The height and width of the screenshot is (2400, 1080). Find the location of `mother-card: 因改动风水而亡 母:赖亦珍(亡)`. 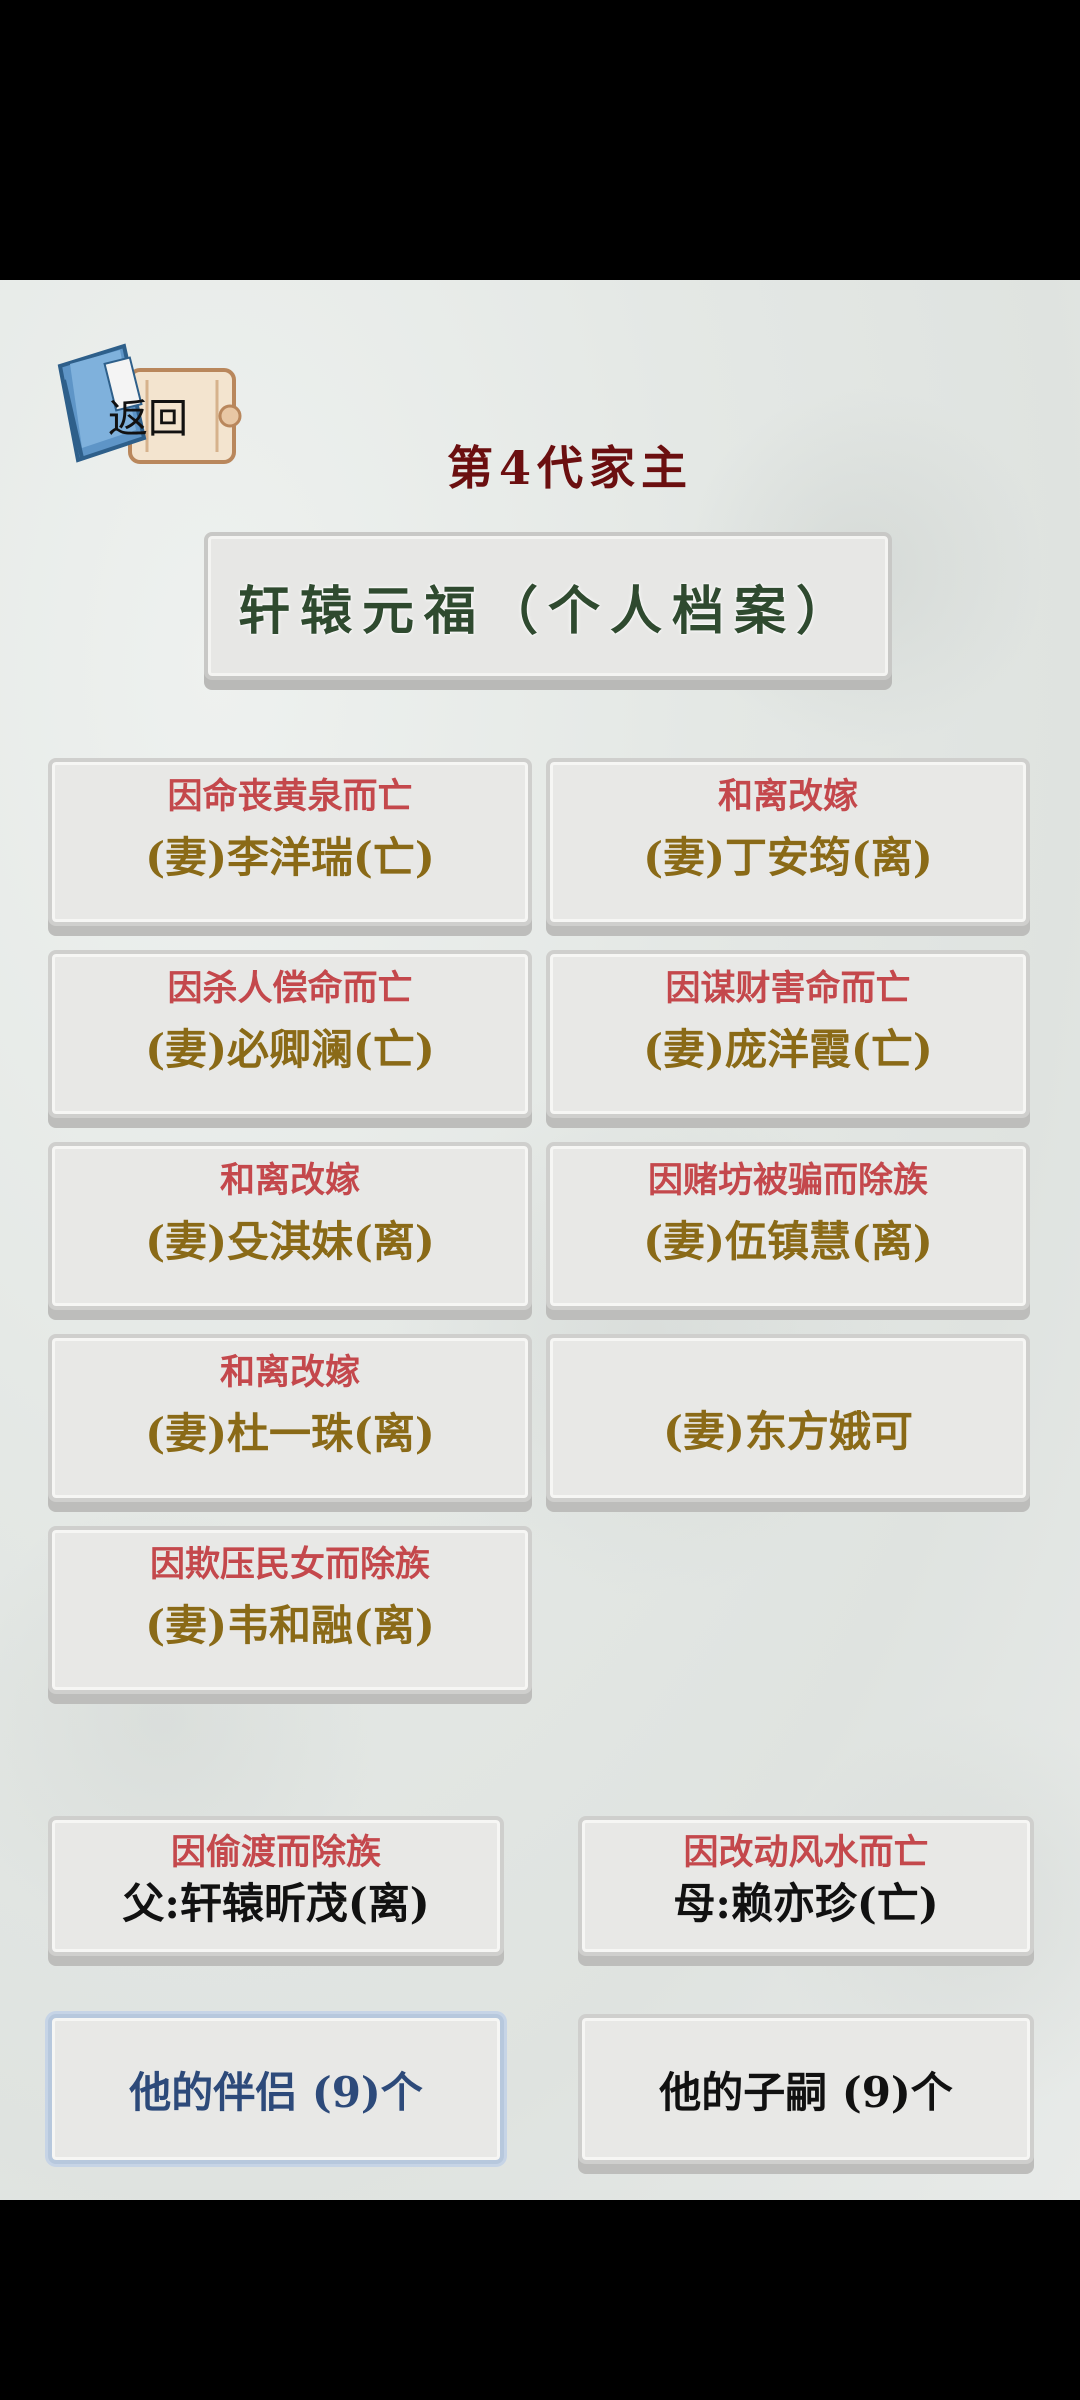

mother-card: 因改动风水而亡 母:赖亦珍(亡) is located at coordinates (806, 1886).